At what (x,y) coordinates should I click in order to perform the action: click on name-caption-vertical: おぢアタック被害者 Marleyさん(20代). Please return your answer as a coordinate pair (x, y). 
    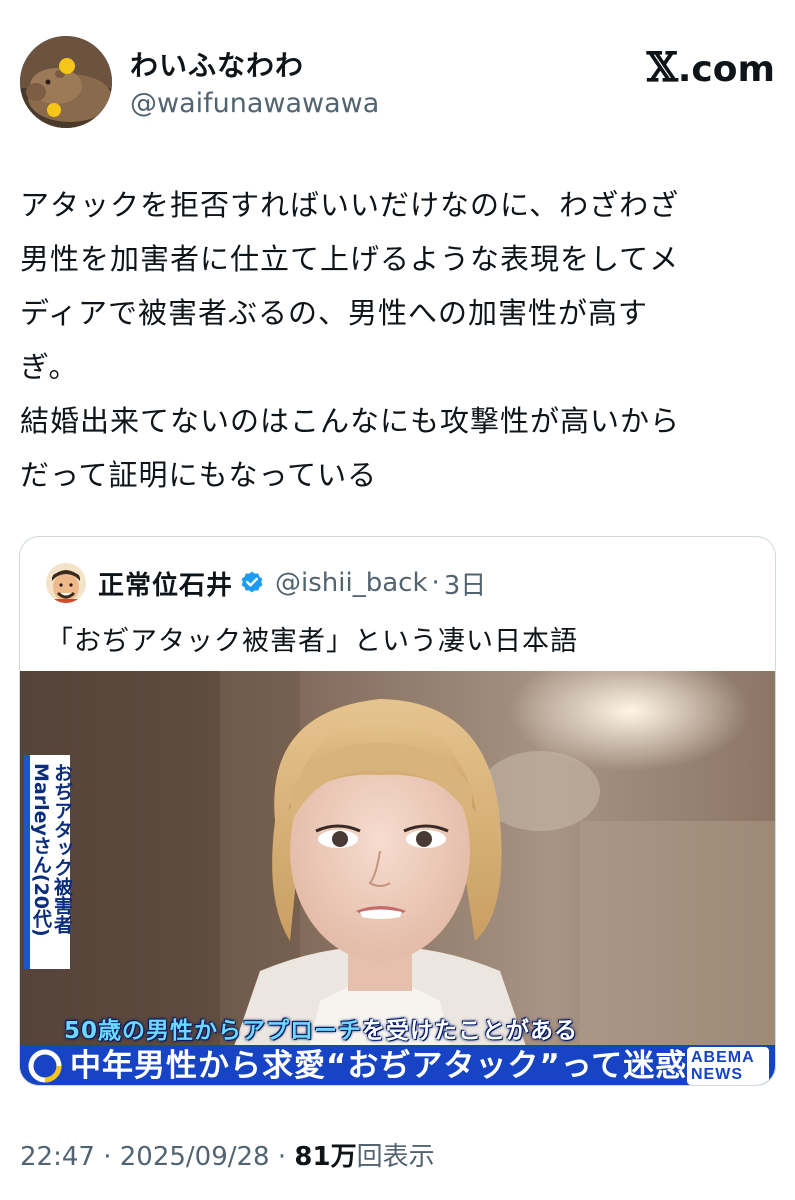
    Looking at the image, I should click on (48, 862).